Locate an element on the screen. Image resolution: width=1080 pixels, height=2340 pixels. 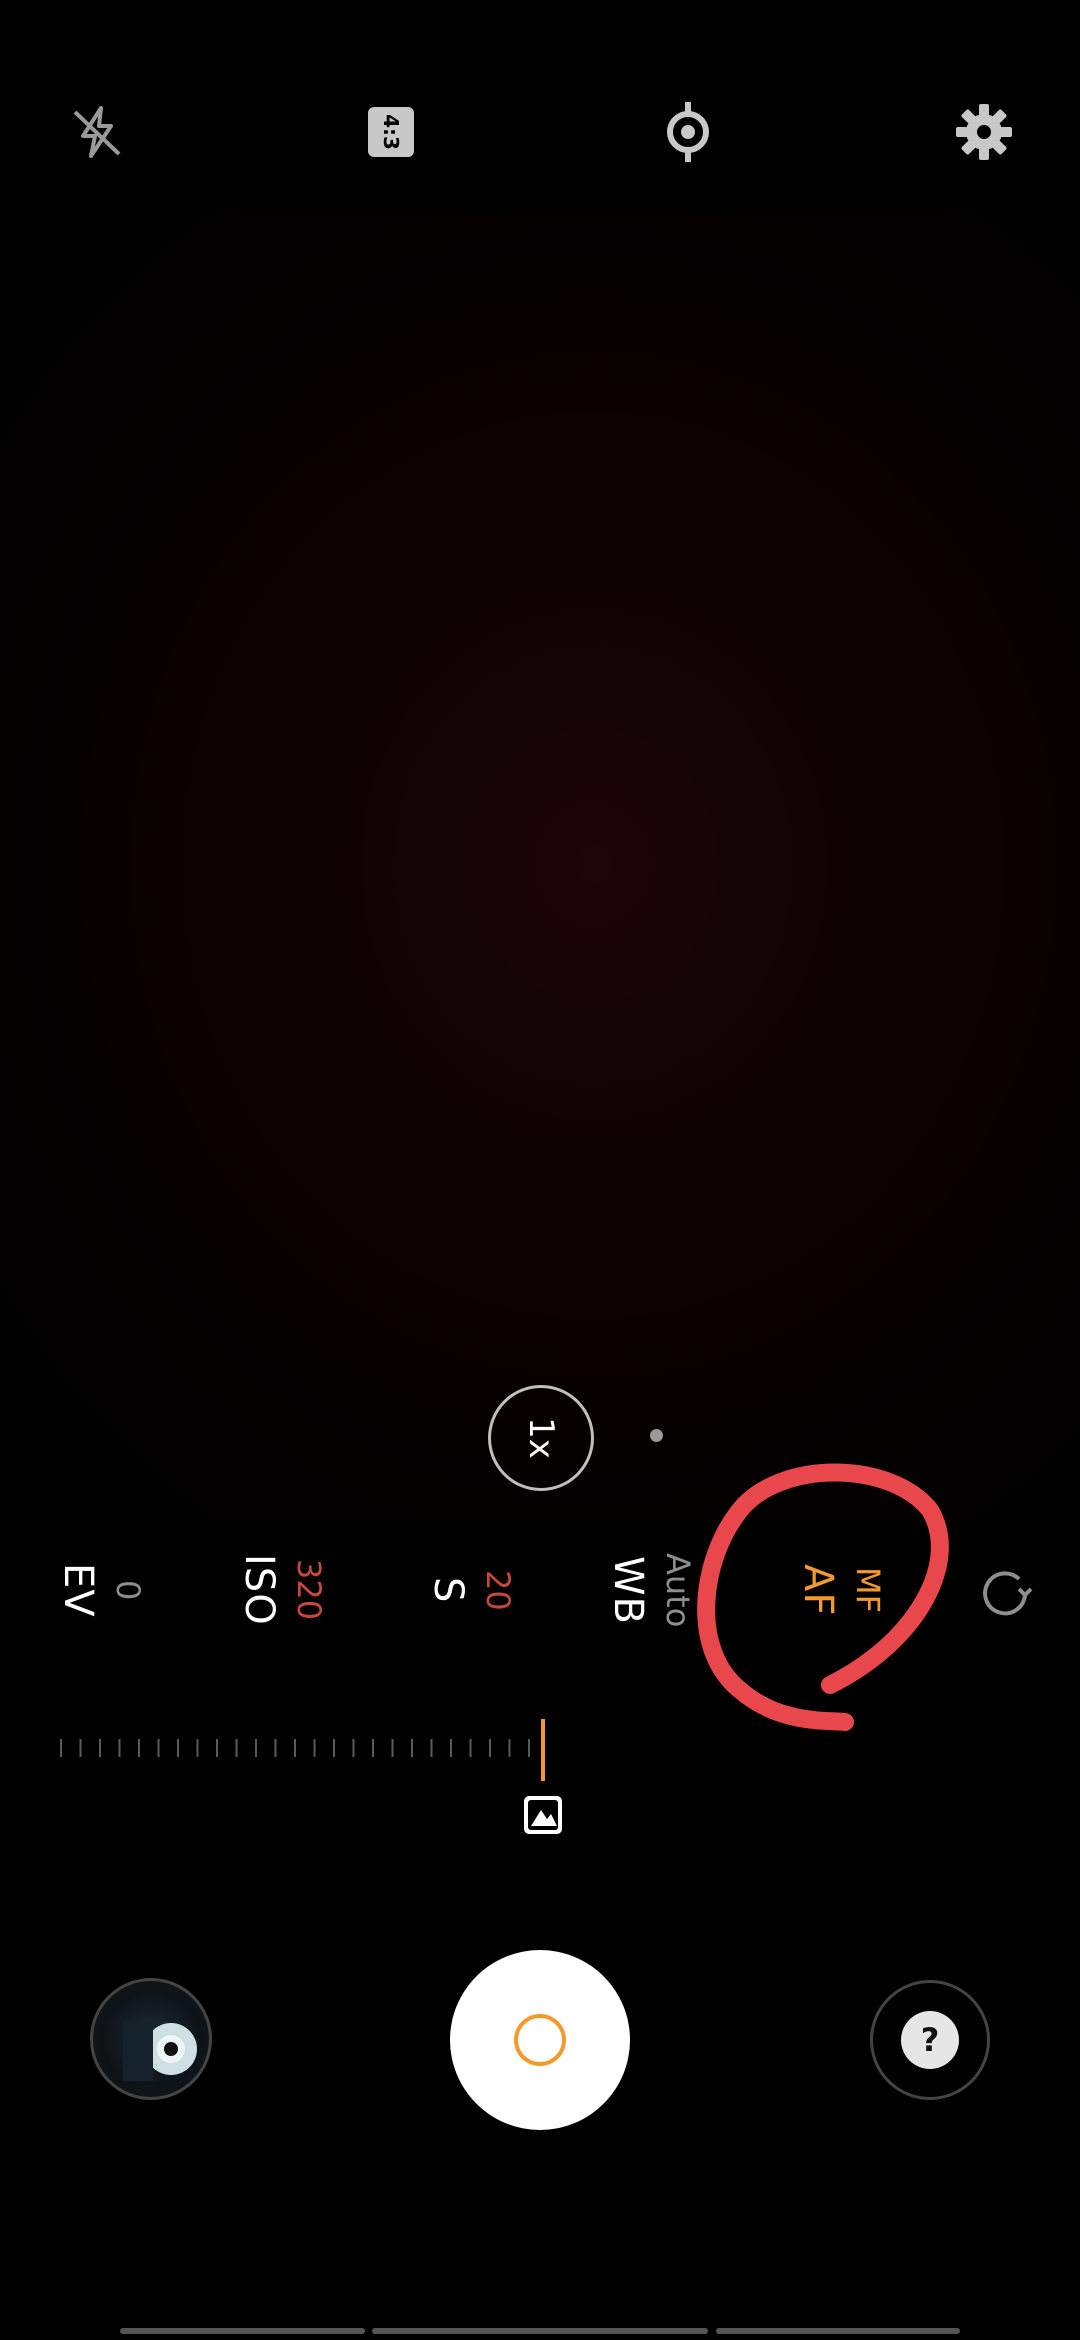
wb-value: Auto is located at coordinates (678, 1590).